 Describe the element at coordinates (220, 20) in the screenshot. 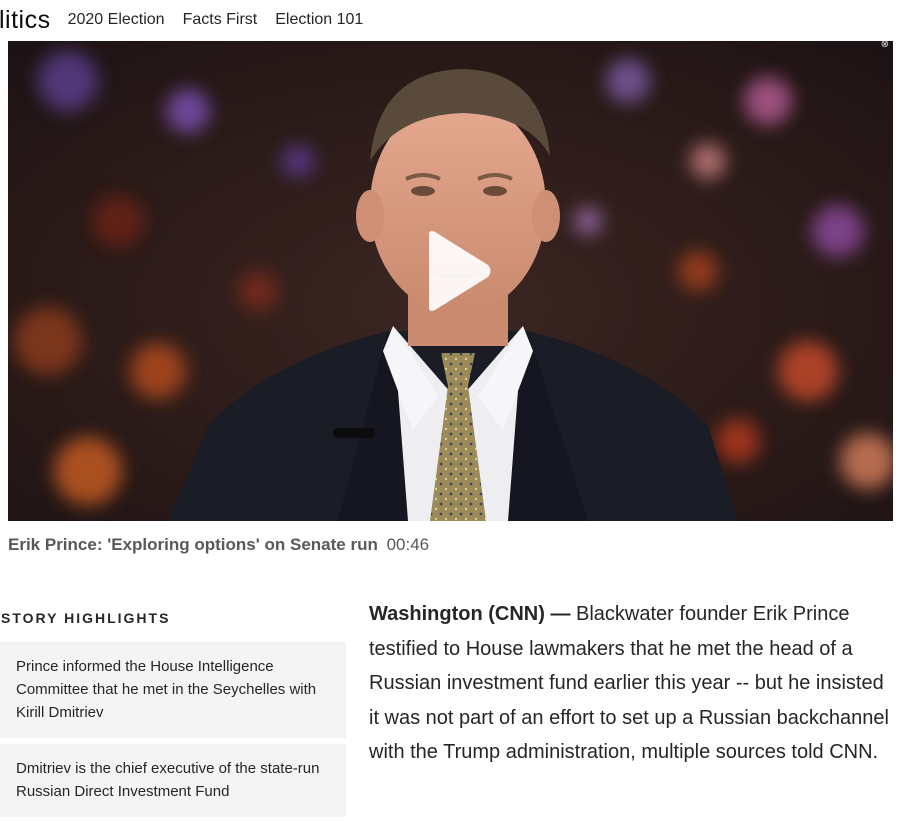

I see `nav-link-facts-first: Facts First` at that location.